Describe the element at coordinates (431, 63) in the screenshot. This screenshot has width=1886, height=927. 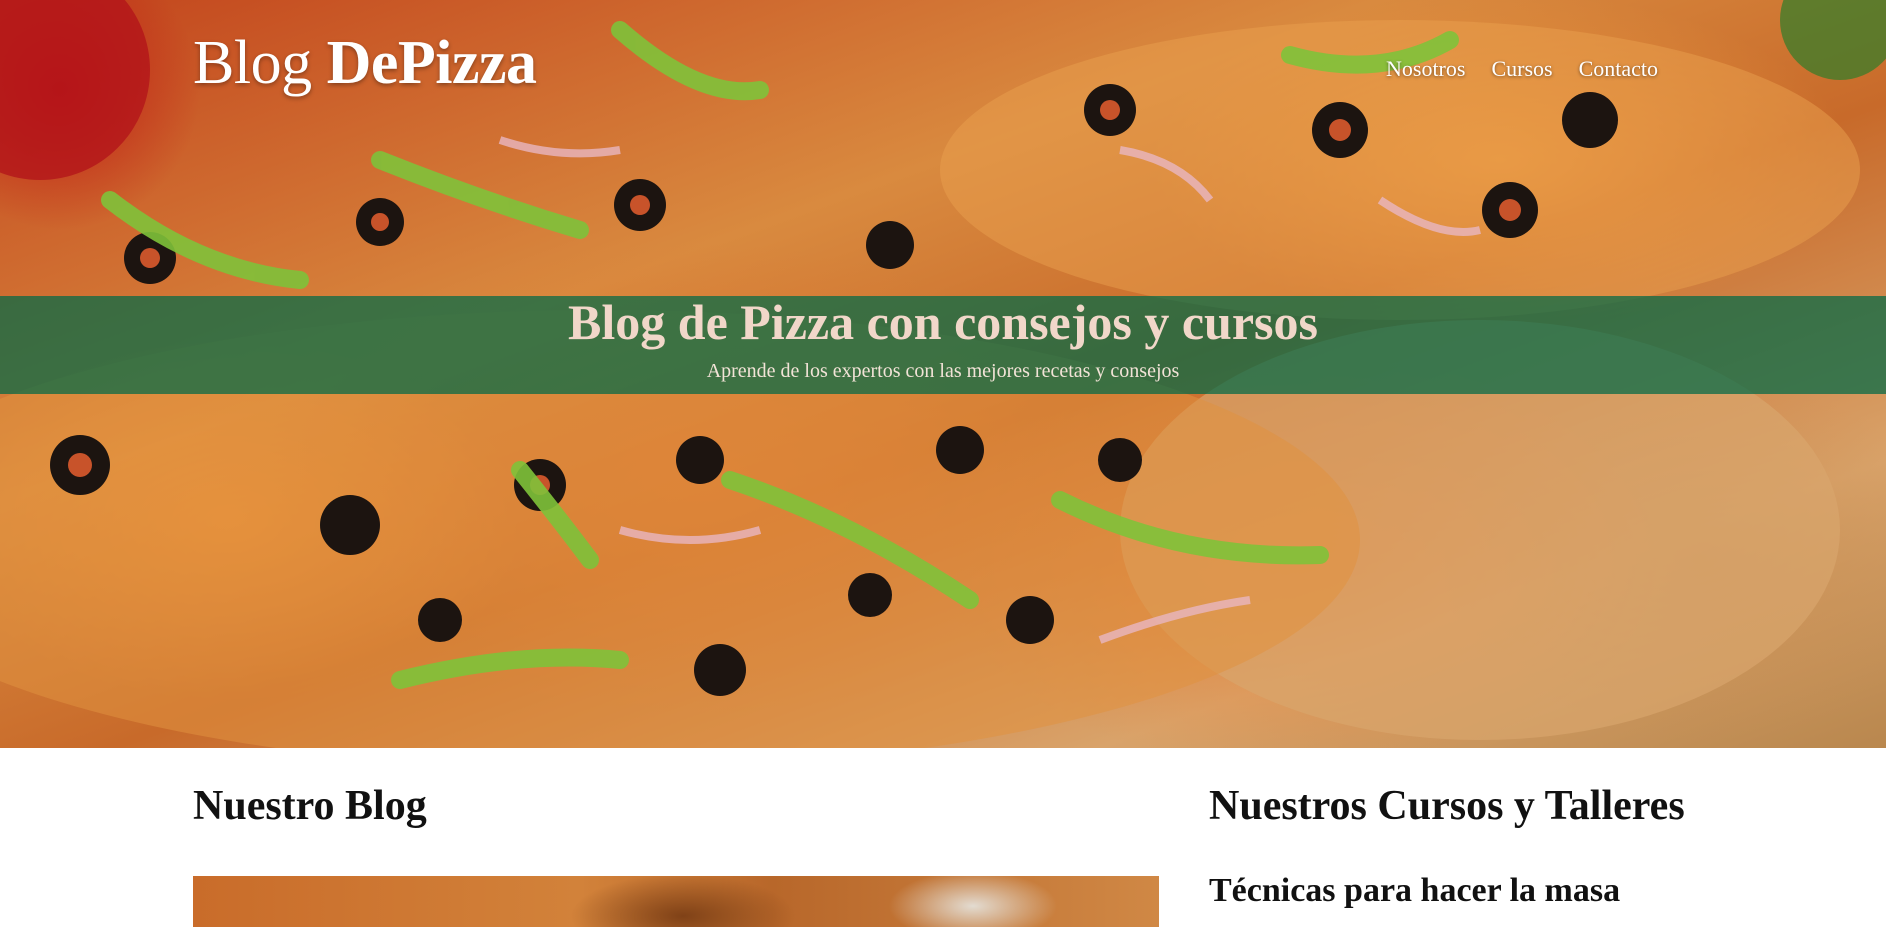
I see `site-logo-bold: DePizza` at that location.